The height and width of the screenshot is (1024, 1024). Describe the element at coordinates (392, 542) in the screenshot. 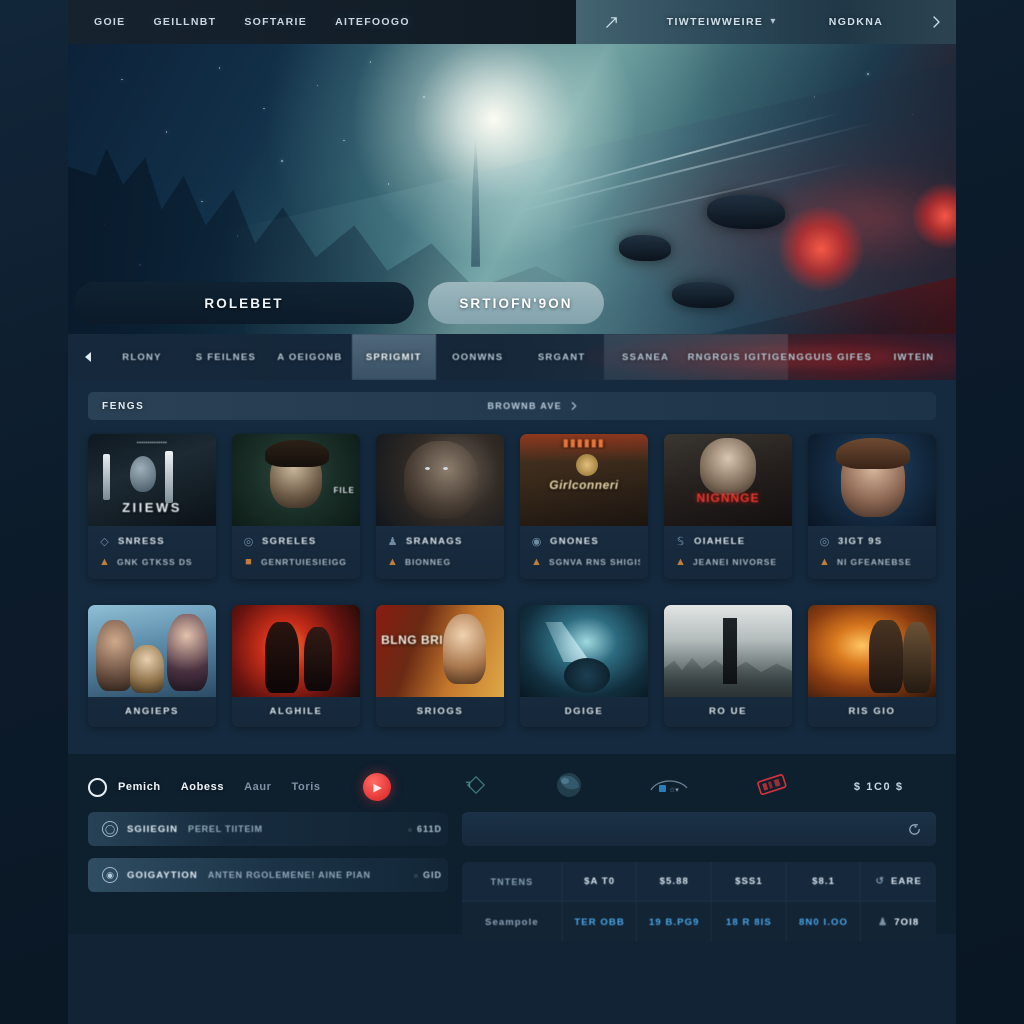

I see `person-icon: ♟` at that location.